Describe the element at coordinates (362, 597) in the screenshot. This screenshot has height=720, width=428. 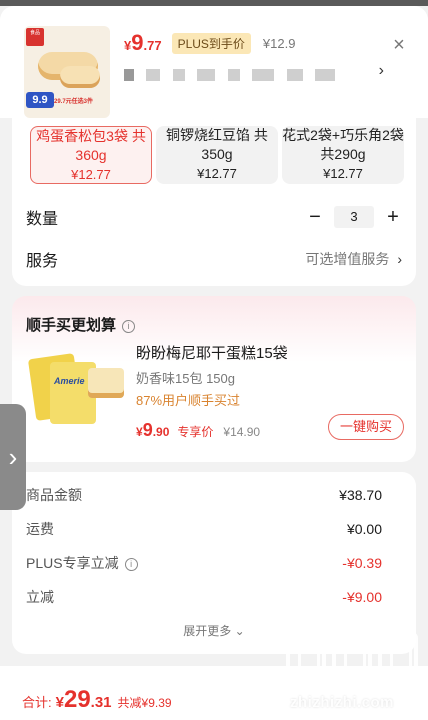
I see `summary-value: -¥9.00` at that location.